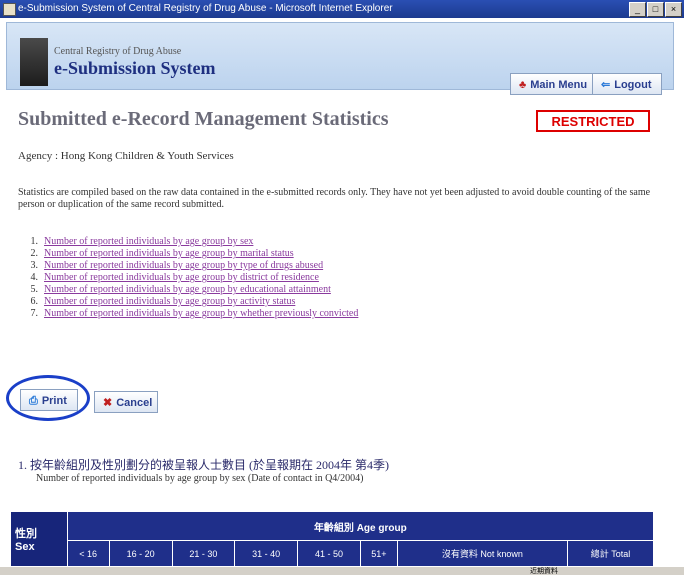 This screenshot has width=684, height=576. I want to click on table-column-header: 總計 Total, so click(610, 553).